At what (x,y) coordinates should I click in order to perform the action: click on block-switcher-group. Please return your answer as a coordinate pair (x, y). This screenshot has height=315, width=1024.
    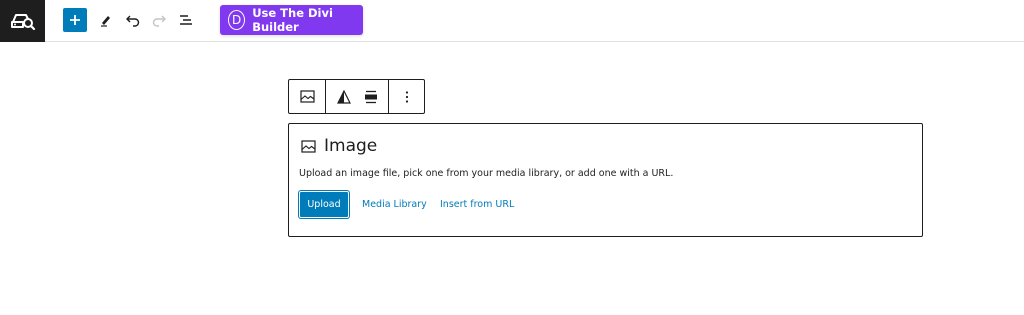
    Looking at the image, I should click on (307, 96).